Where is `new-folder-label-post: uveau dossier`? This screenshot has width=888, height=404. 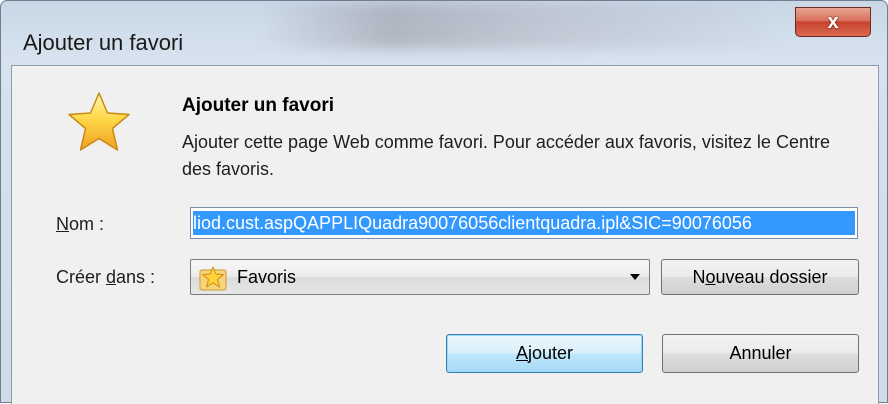 new-folder-label-post: uveau dossier is located at coordinates (771, 277).